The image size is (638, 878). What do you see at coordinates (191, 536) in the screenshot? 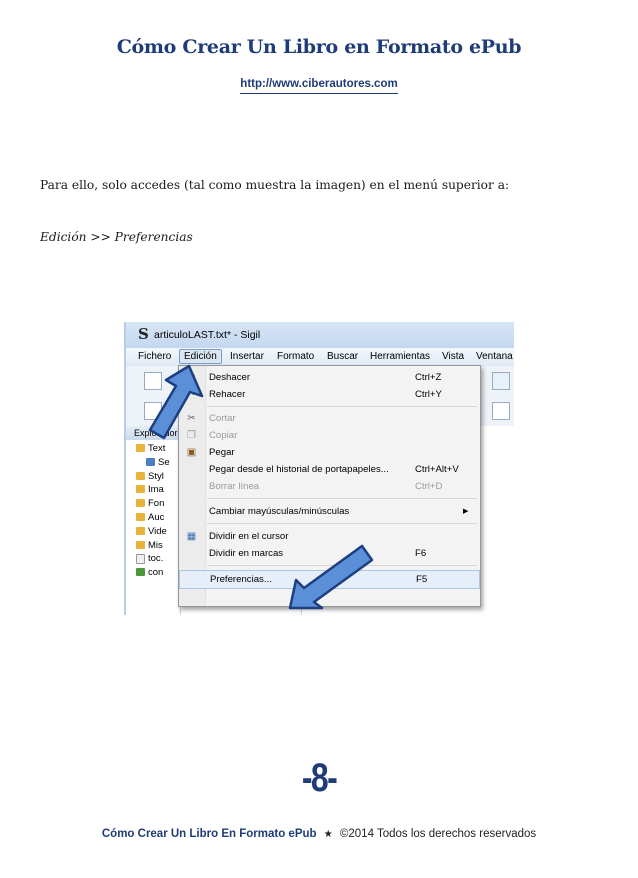
I see `split-cursor-icon: ▦` at bounding box center [191, 536].